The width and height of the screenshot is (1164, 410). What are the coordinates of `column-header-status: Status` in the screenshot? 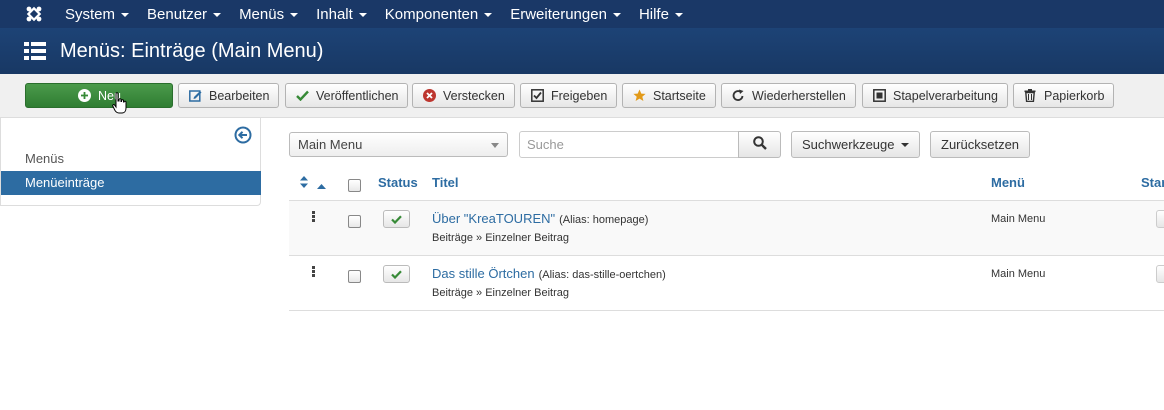 It's located at (398, 182).